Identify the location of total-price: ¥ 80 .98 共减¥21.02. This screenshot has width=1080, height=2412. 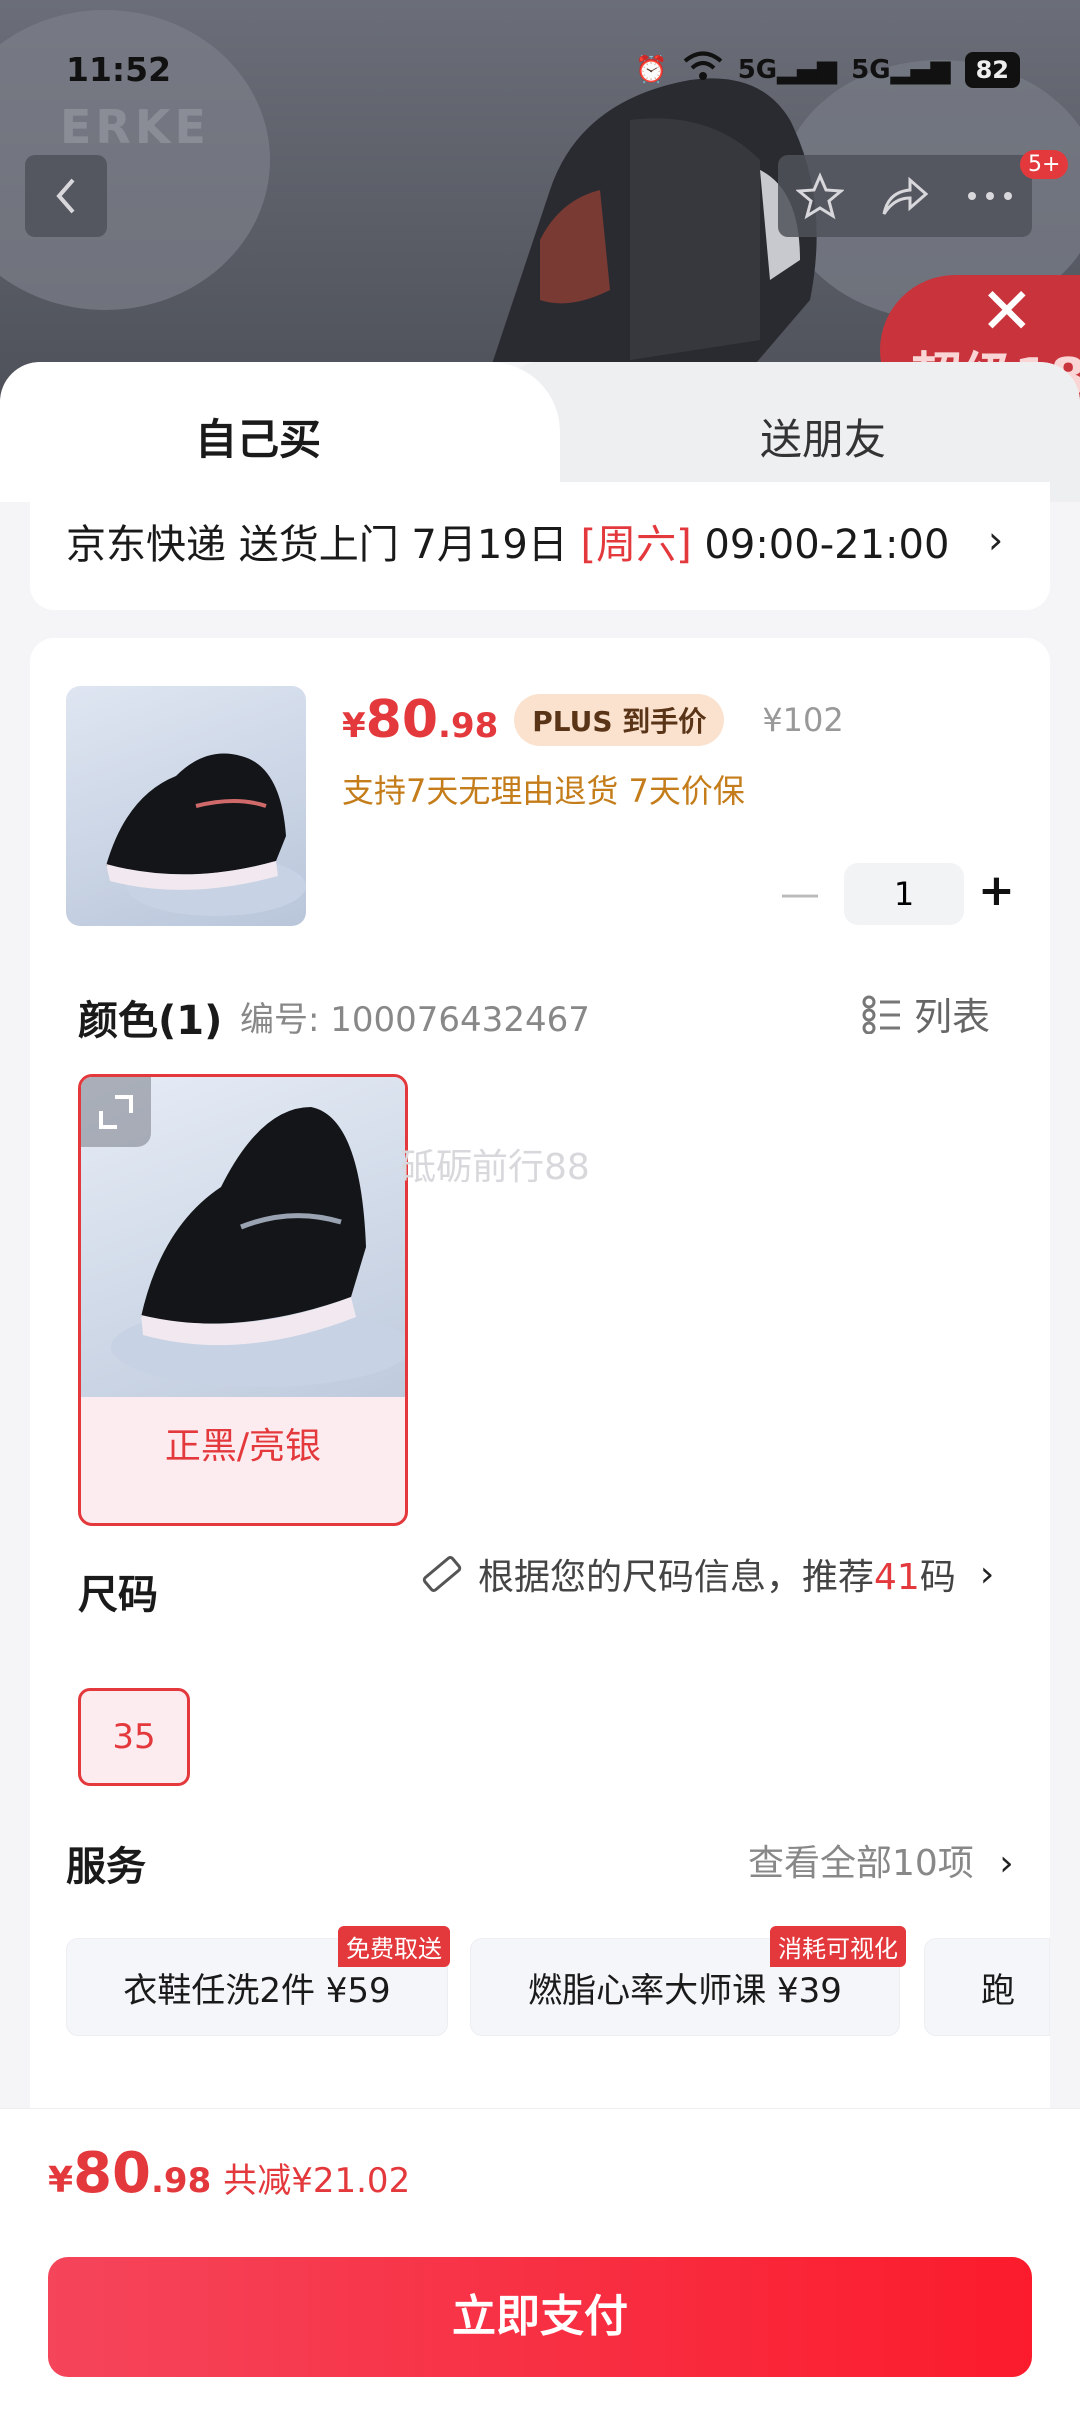
(229, 2173).